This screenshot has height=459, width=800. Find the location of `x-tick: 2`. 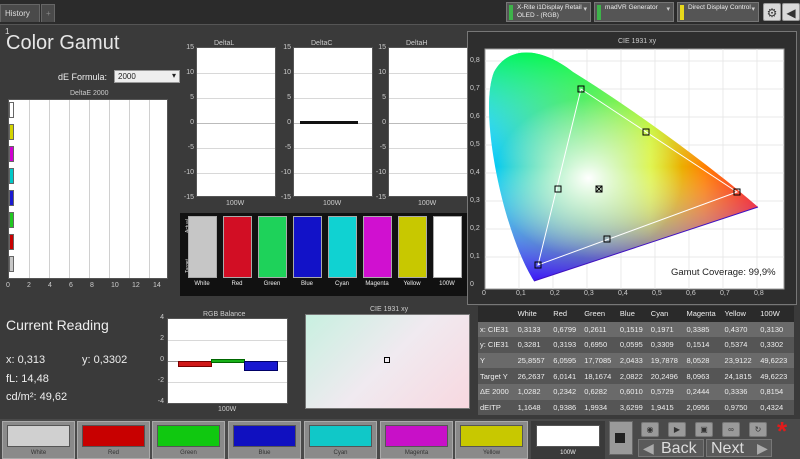

x-tick: 2 is located at coordinates (29, 285).